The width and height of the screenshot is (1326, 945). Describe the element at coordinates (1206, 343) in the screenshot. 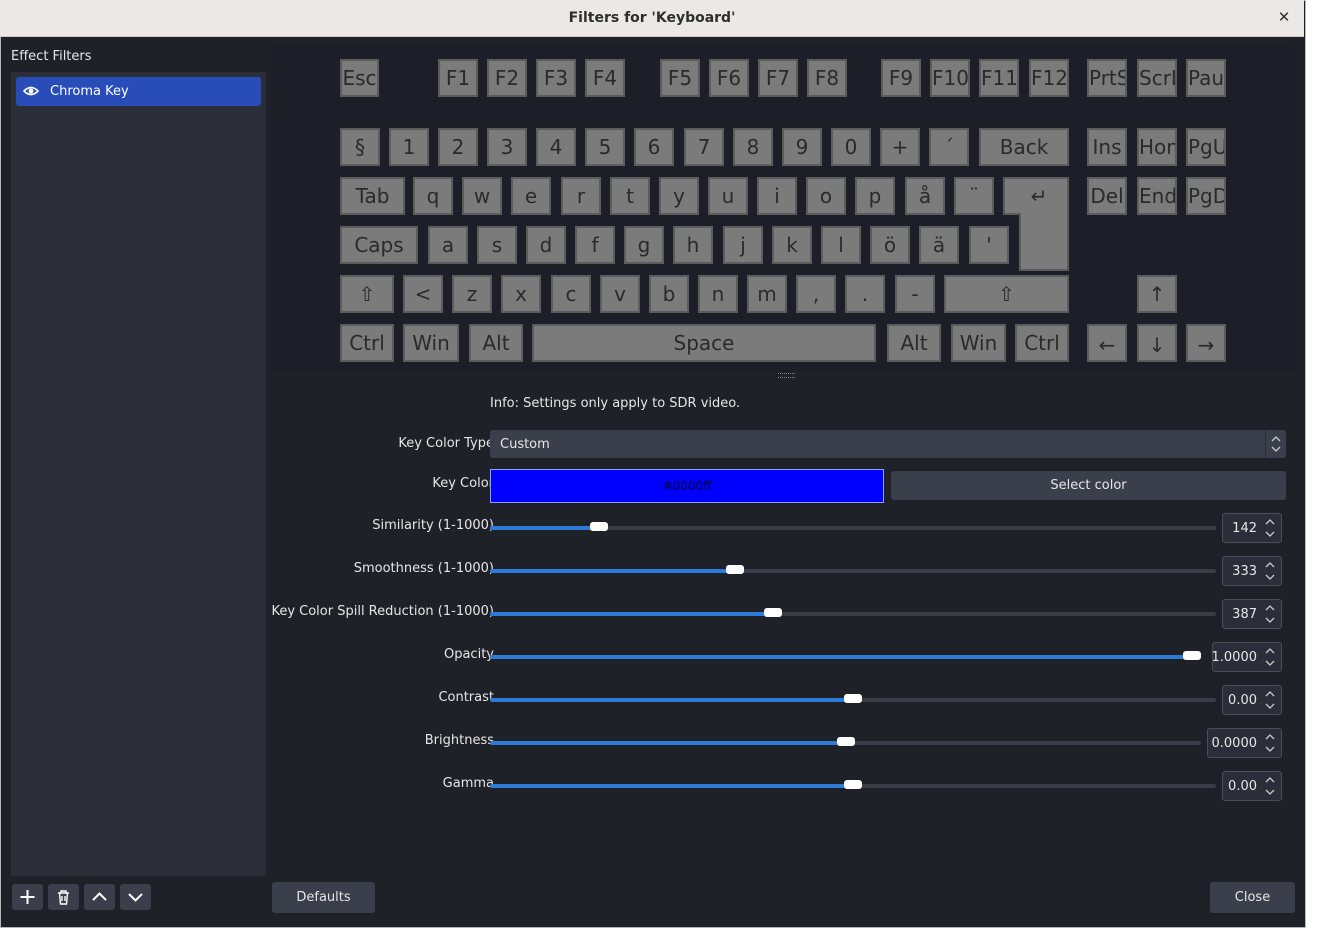

I see `key-arrow-right: →` at that location.